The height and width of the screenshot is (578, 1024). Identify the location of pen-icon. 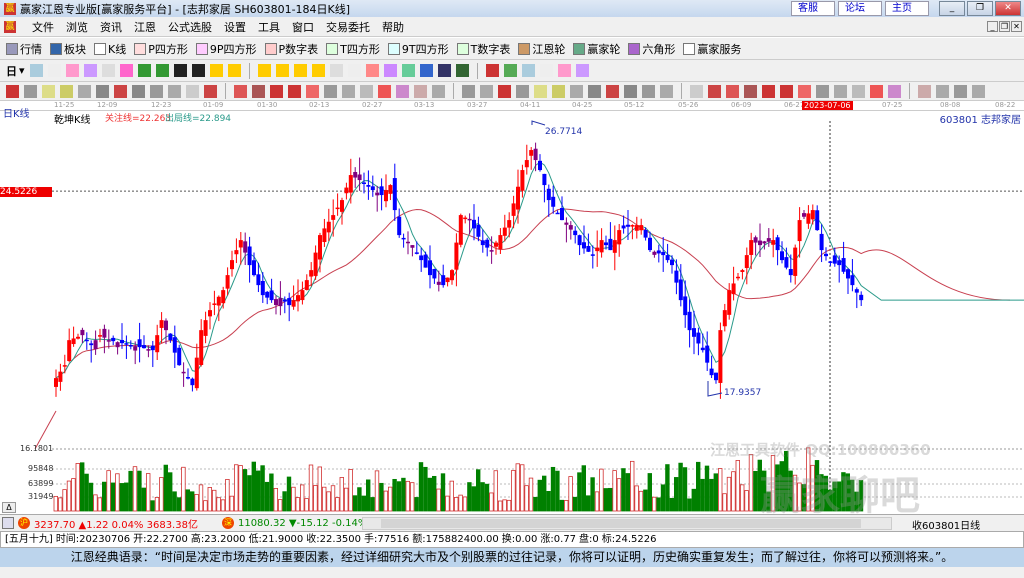
(12, 91).